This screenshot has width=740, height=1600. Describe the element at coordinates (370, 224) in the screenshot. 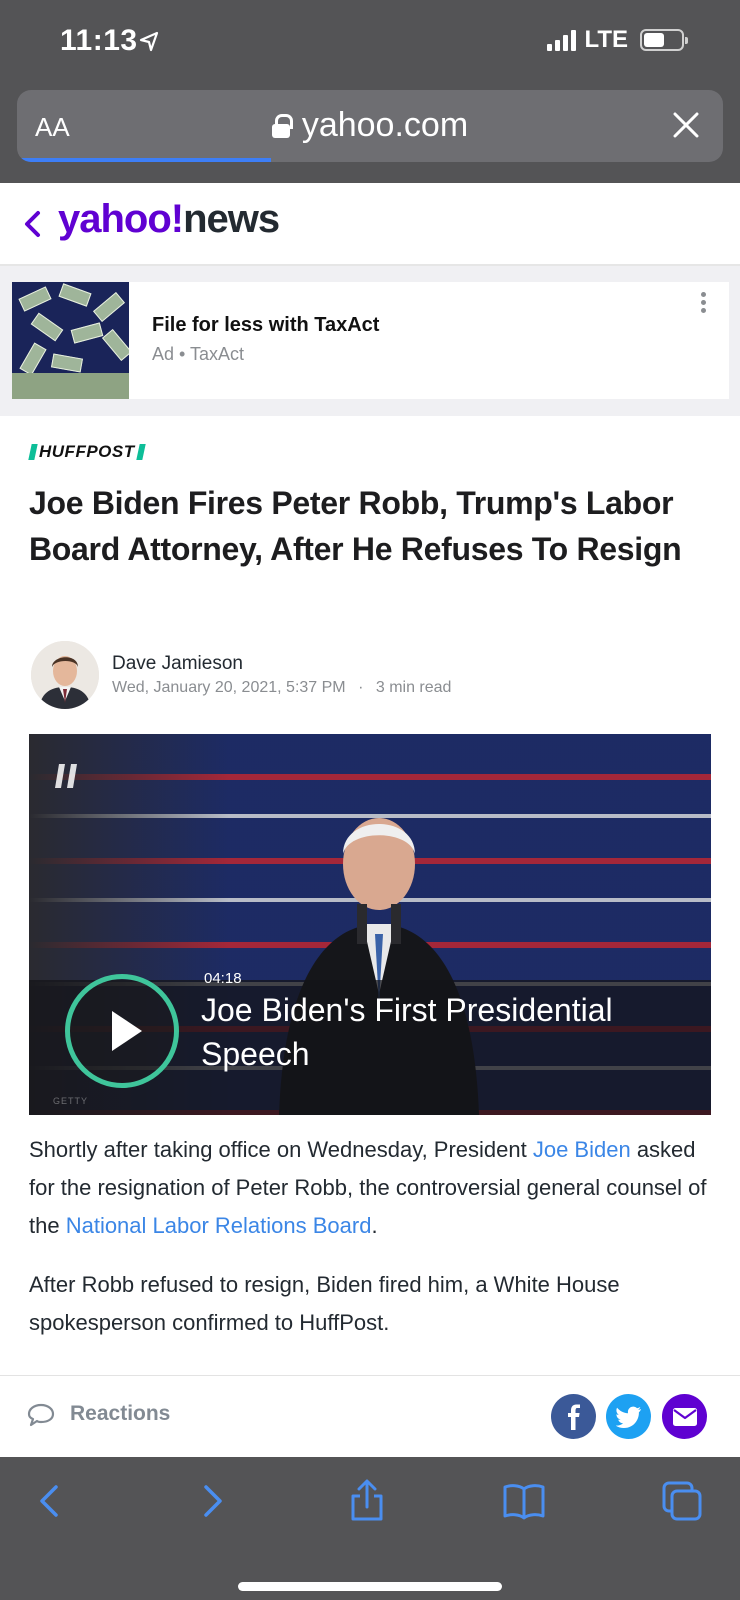

I see `site-header: yahoo!news` at that location.